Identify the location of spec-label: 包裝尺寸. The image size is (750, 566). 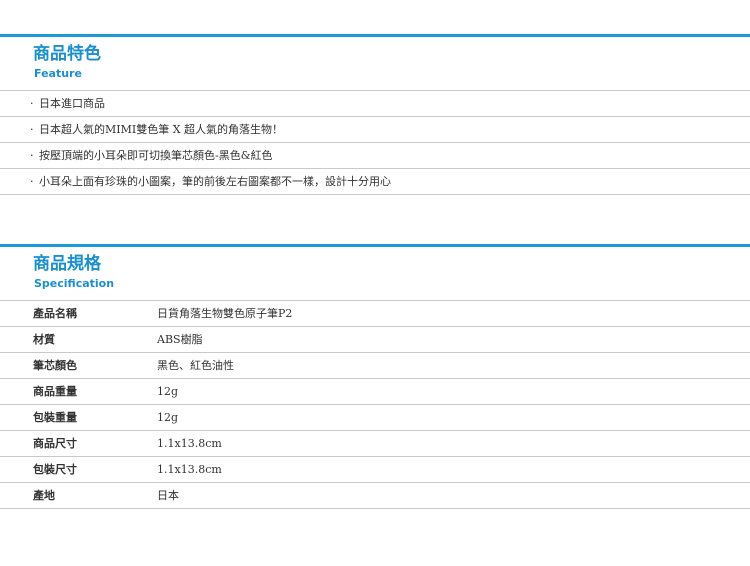
(55, 469).